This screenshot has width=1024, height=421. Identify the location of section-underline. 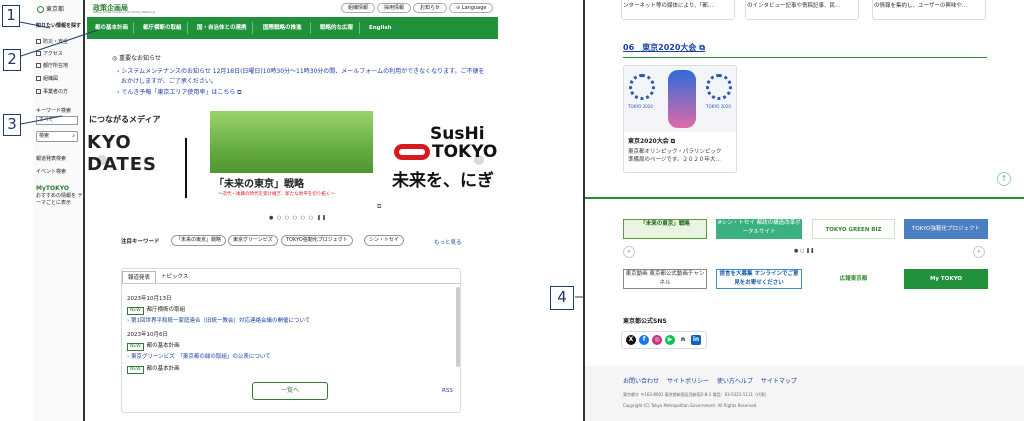
(805, 57).